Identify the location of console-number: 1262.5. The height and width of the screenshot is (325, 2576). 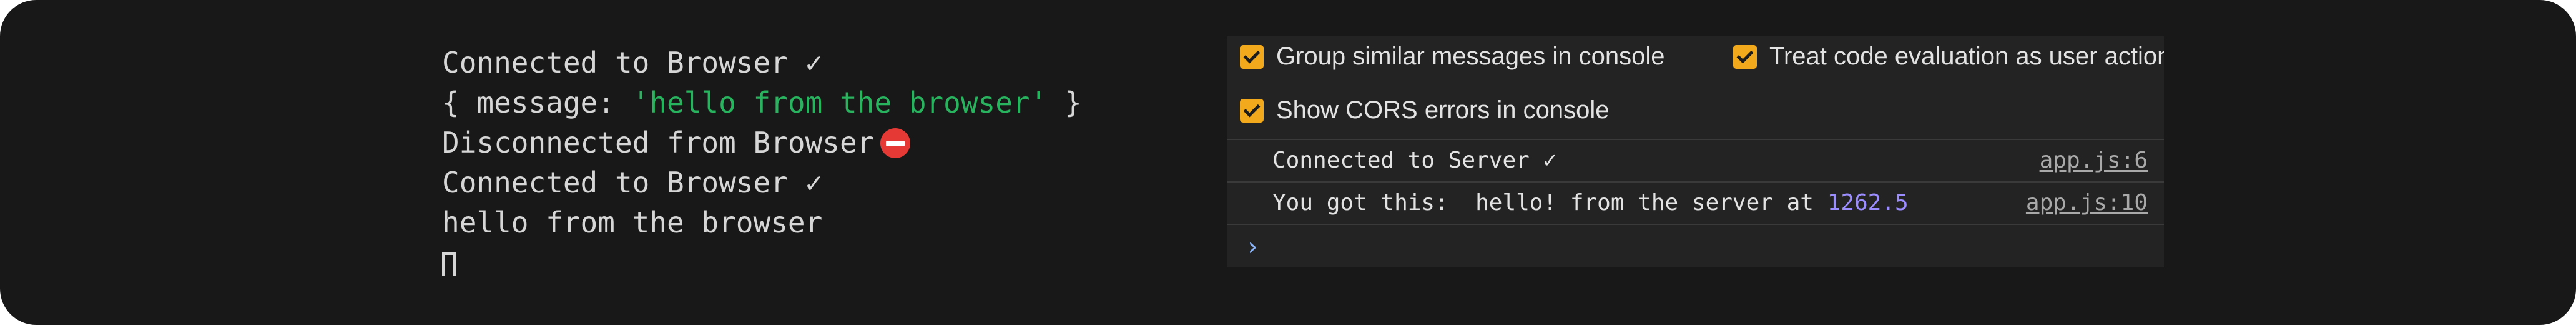
(1868, 203).